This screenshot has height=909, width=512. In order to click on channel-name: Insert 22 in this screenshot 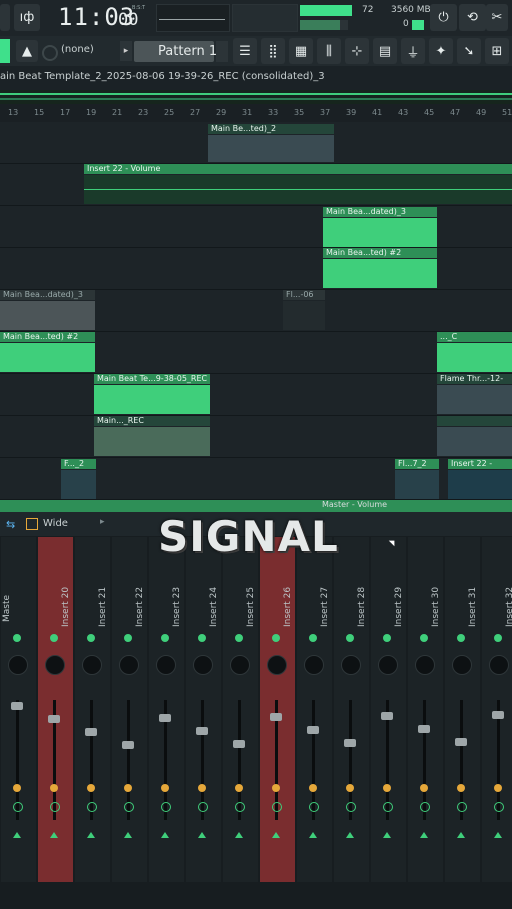, I will do `click(140, 607)`.